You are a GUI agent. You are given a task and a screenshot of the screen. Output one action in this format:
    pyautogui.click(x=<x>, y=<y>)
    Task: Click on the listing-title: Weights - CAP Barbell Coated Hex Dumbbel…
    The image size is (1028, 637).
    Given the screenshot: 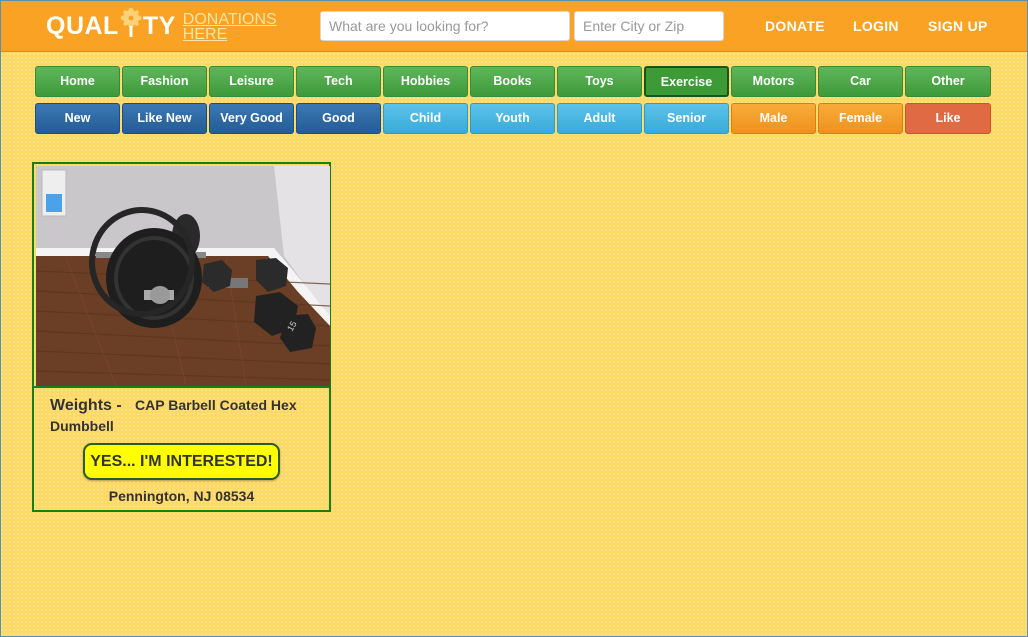 What is the action you would take?
    pyautogui.click(x=185, y=416)
    